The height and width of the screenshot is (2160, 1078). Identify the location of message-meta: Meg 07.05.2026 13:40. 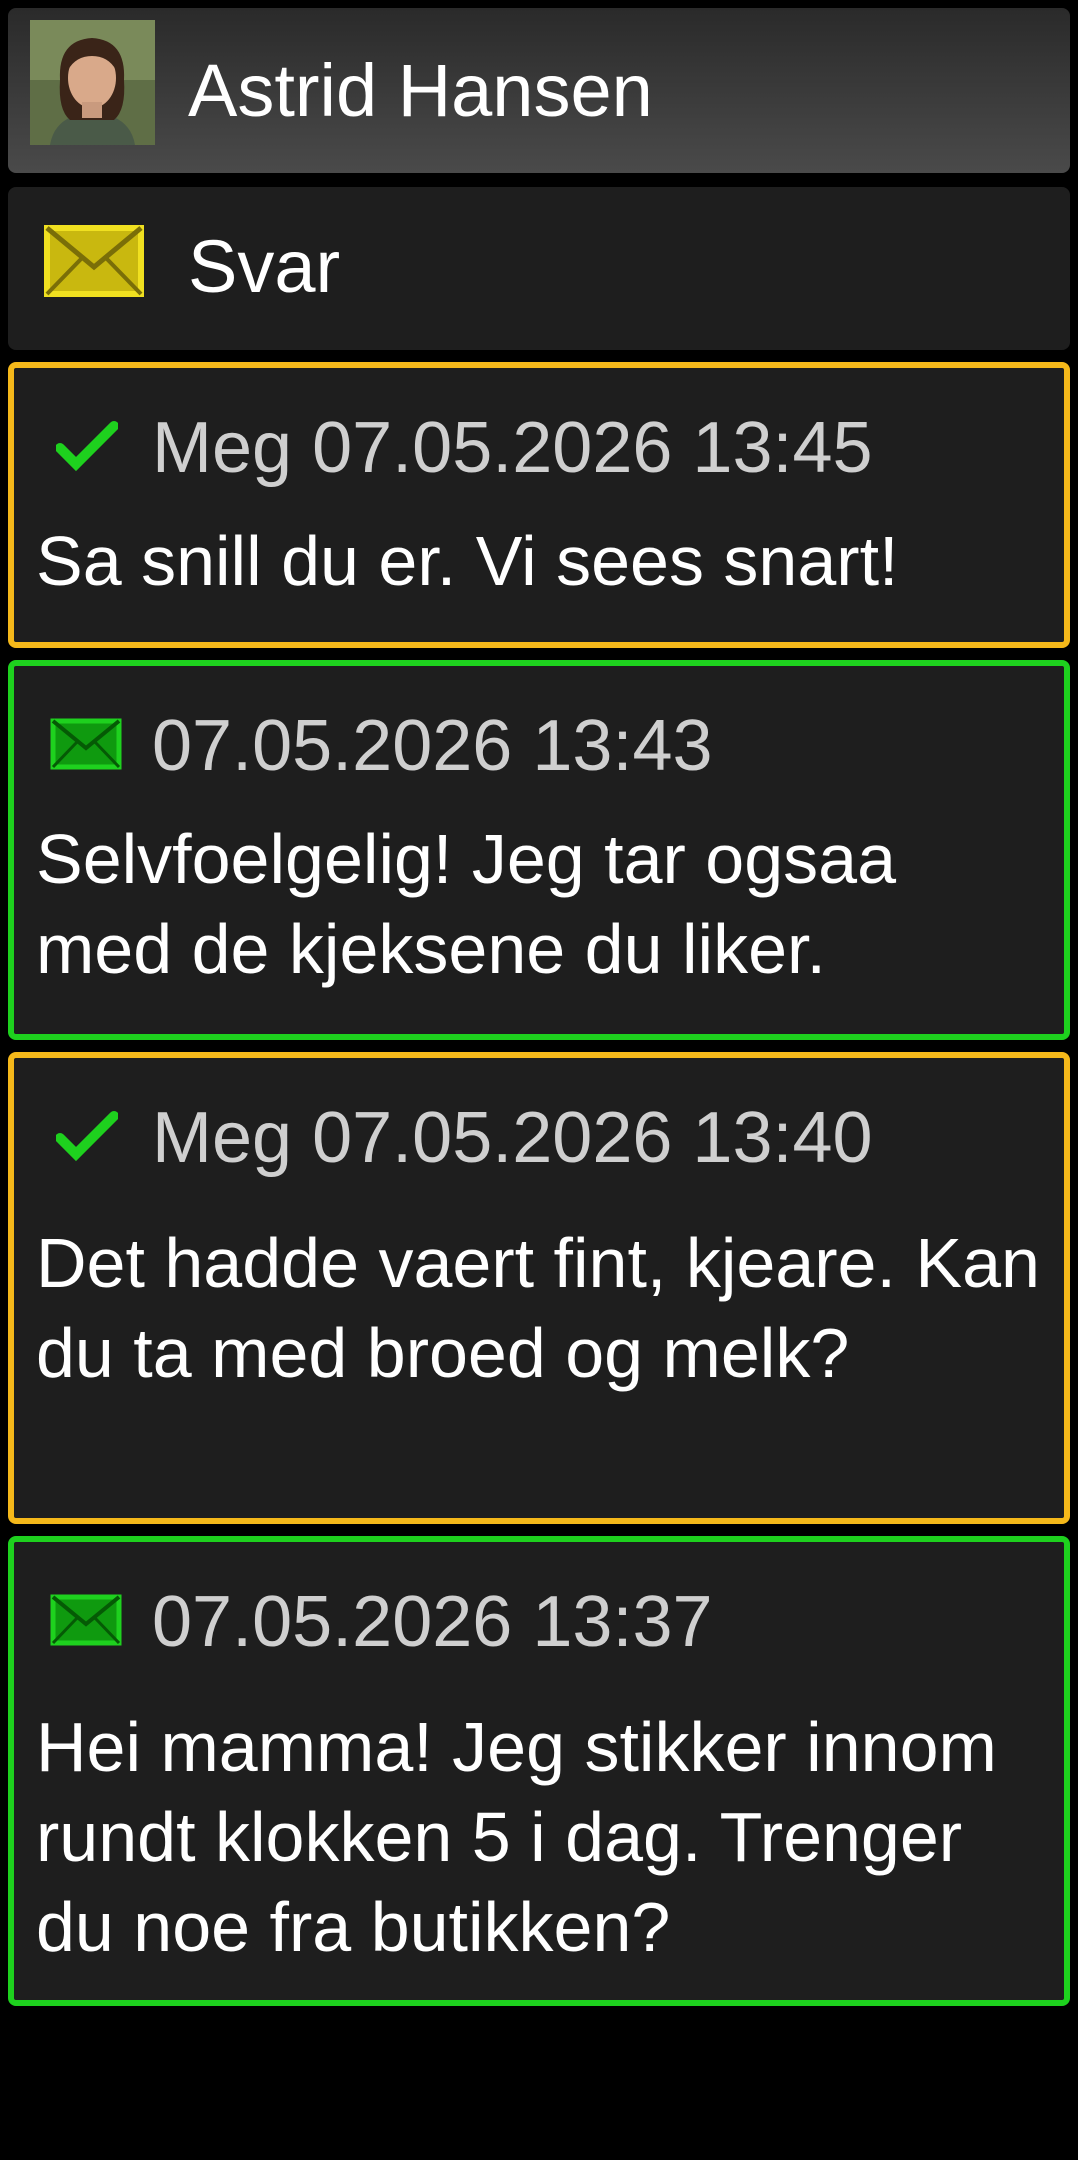
(512, 1138).